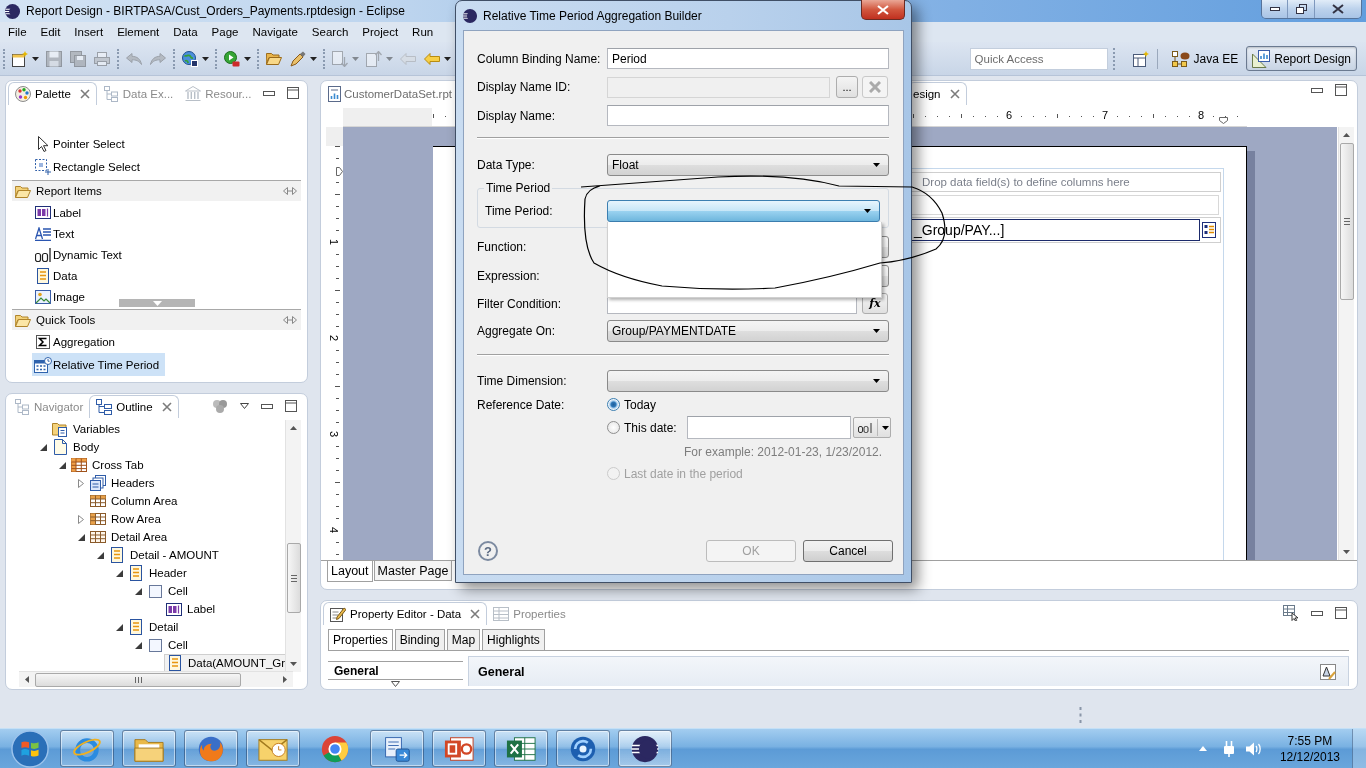 This screenshot has width=1366, height=768. I want to click on palette-icon, so click(23, 94).